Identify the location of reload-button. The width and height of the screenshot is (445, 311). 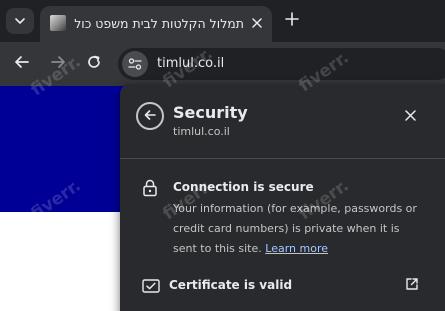
(94, 64).